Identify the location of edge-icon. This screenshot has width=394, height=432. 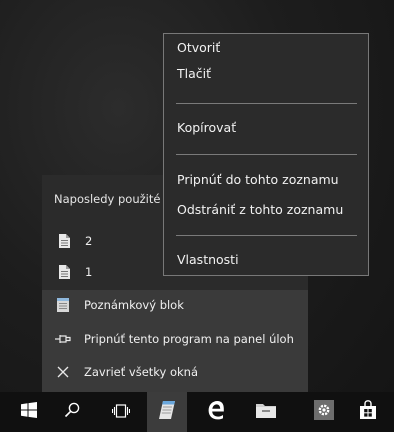
(216, 412).